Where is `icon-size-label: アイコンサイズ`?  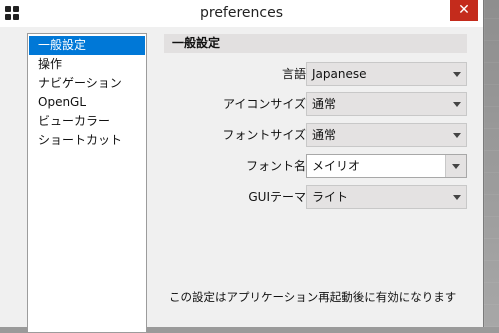 icon-size-label: アイコンサイズ is located at coordinates (264, 104).